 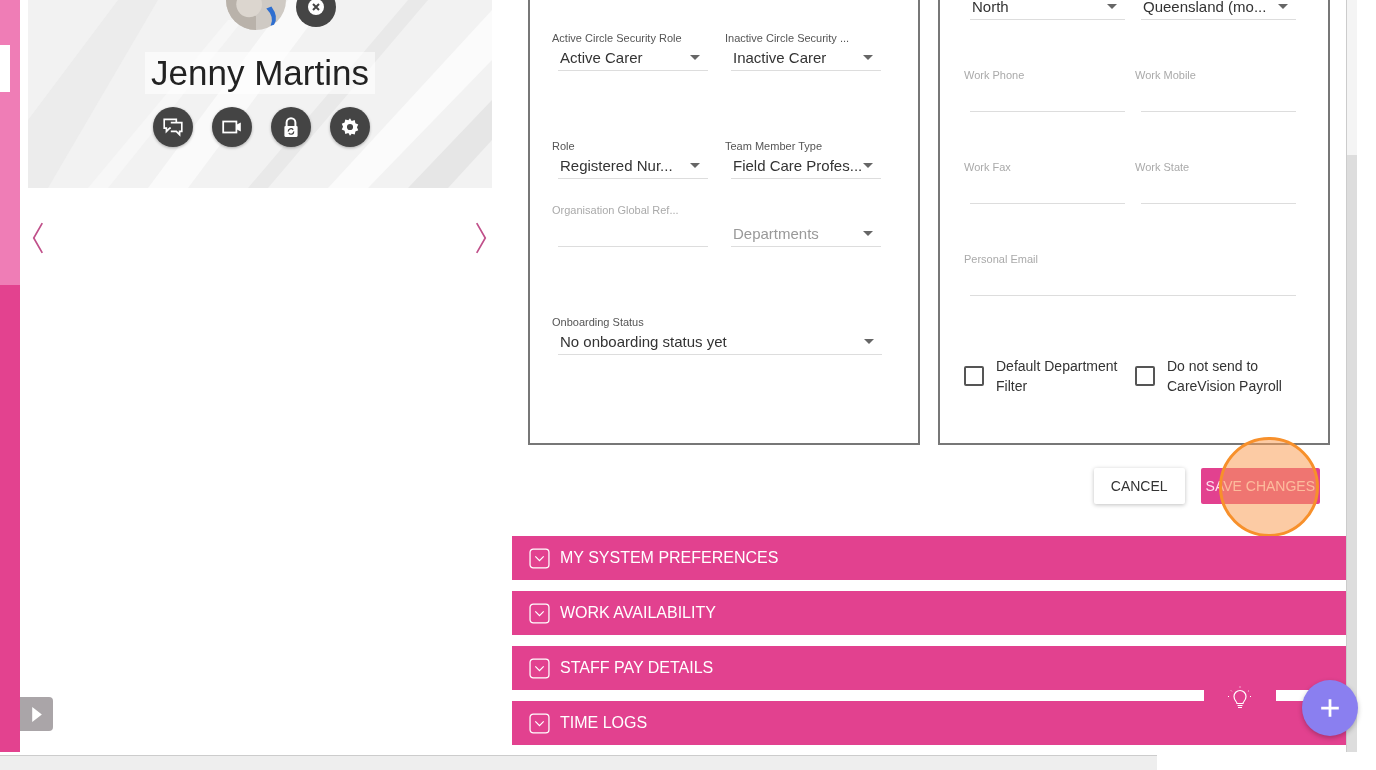 What do you see at coordinates (1330, 708) in the screenshot?
I see `plus-icon` at bounding box center [1330, 708].